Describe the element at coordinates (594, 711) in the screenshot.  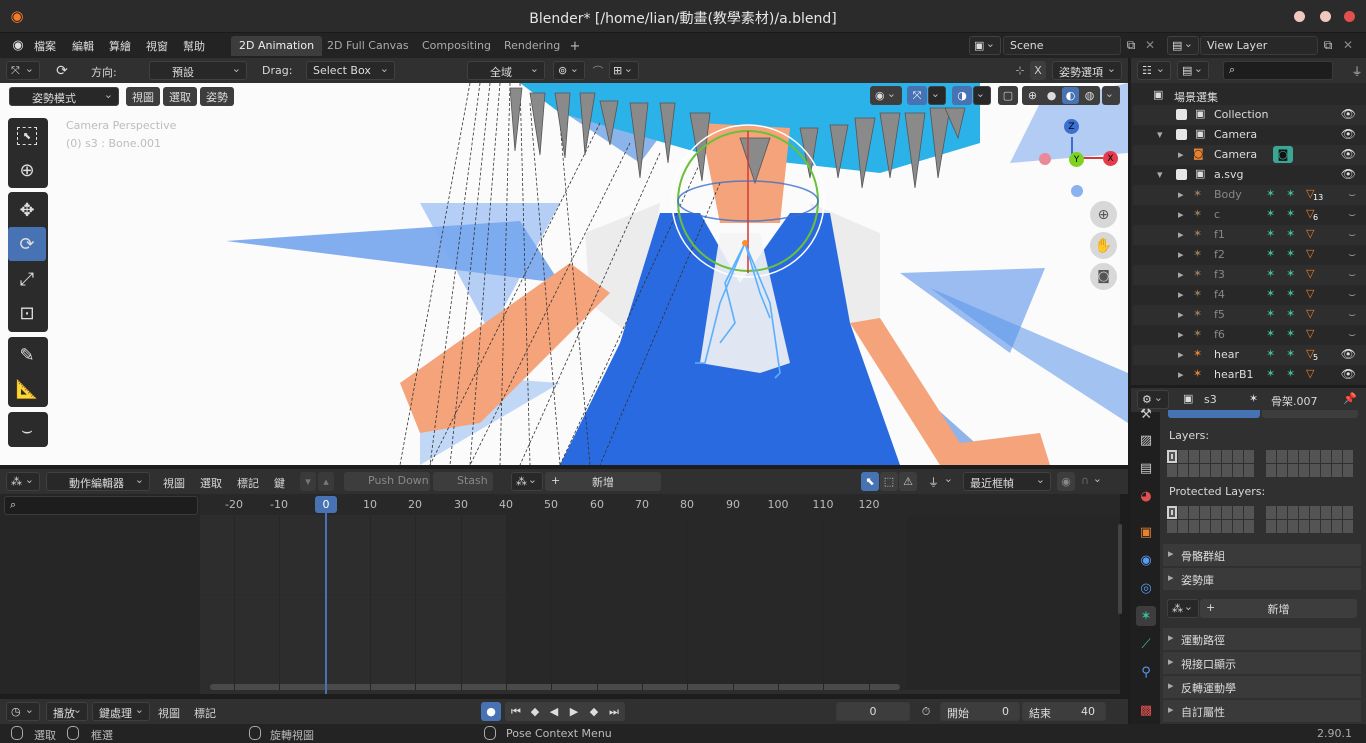
I see `next-keyframe-icon: ◆` at that location.